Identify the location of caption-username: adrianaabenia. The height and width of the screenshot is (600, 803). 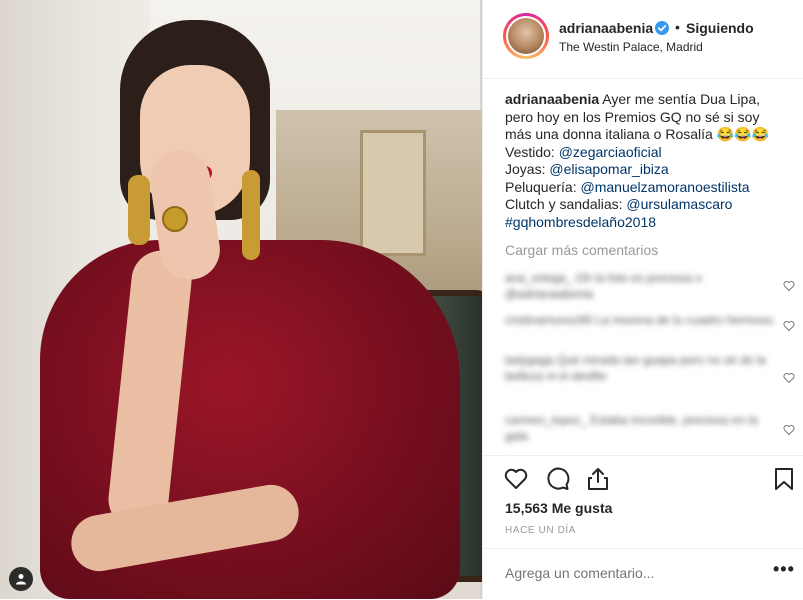
(552, 99).